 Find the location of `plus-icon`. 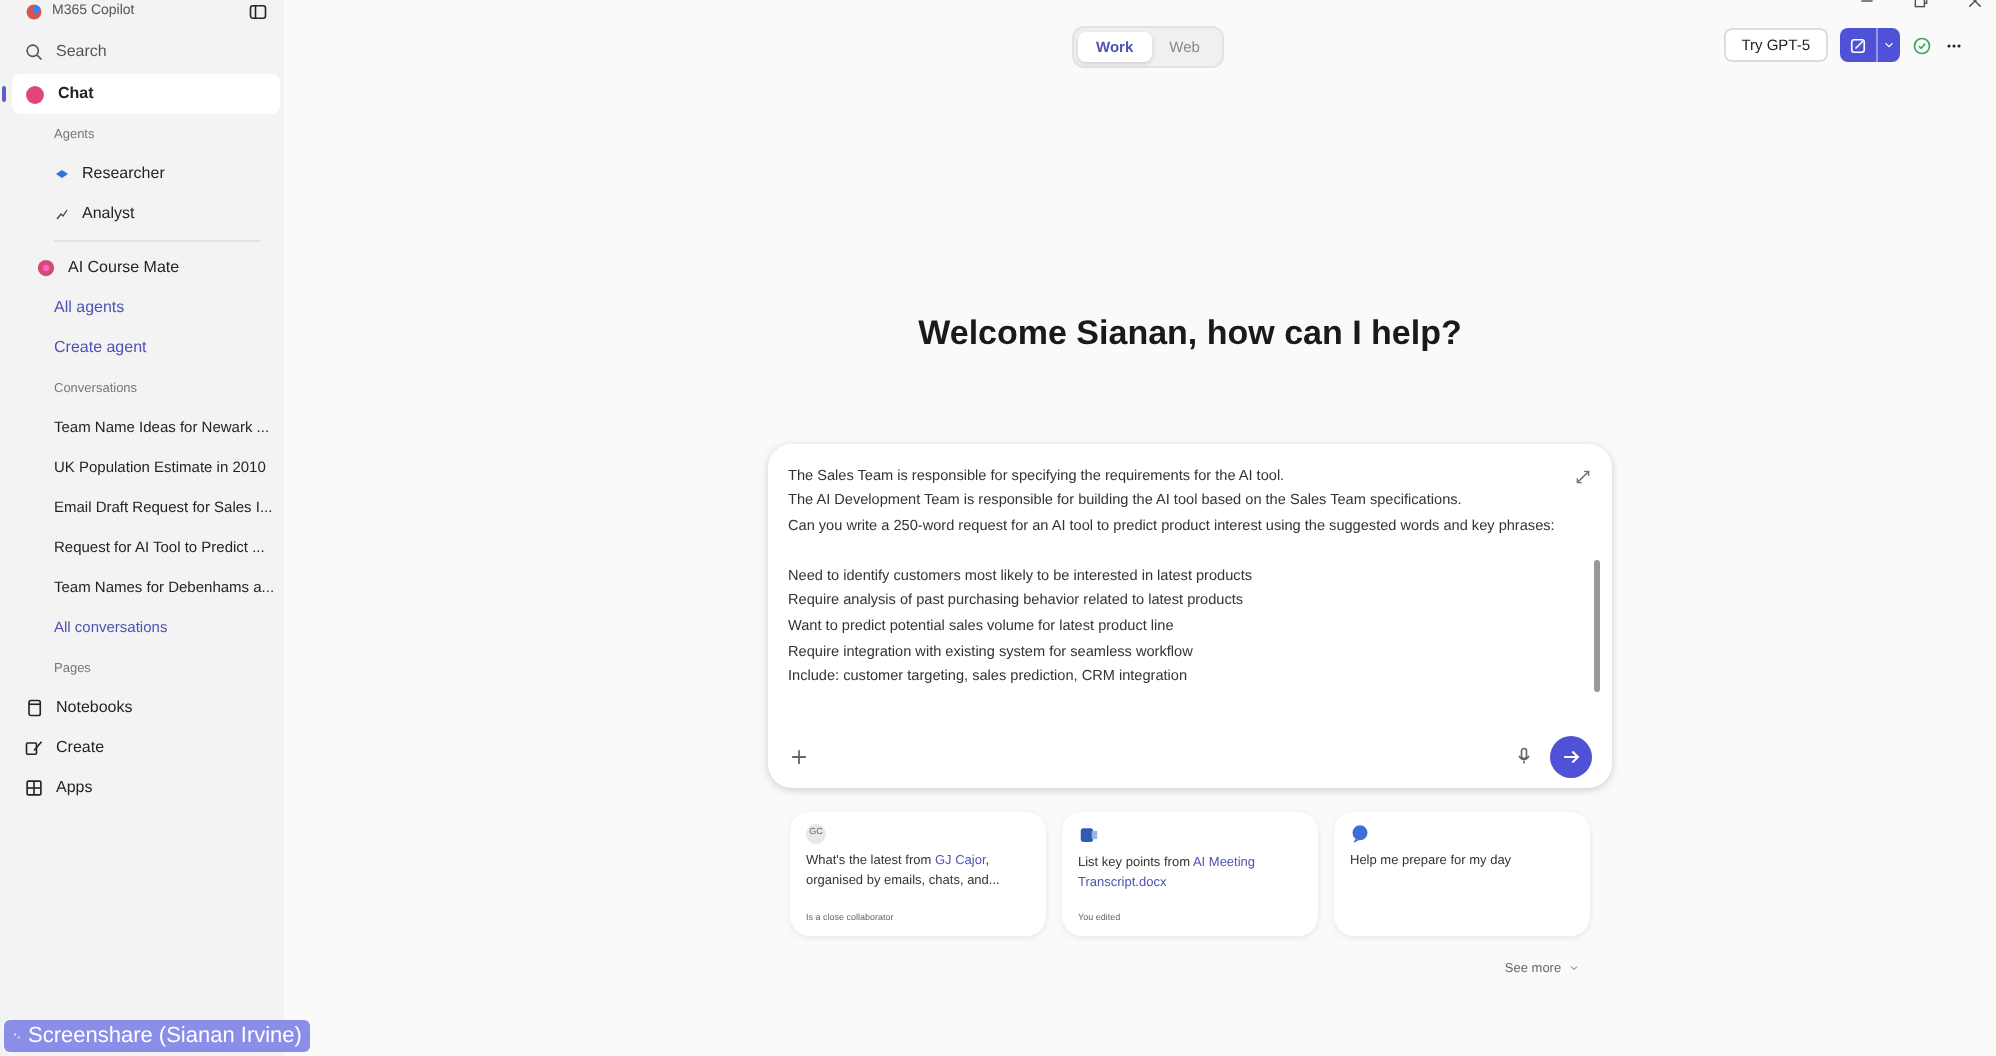

plus-icon is located at coordinates (799, 756).